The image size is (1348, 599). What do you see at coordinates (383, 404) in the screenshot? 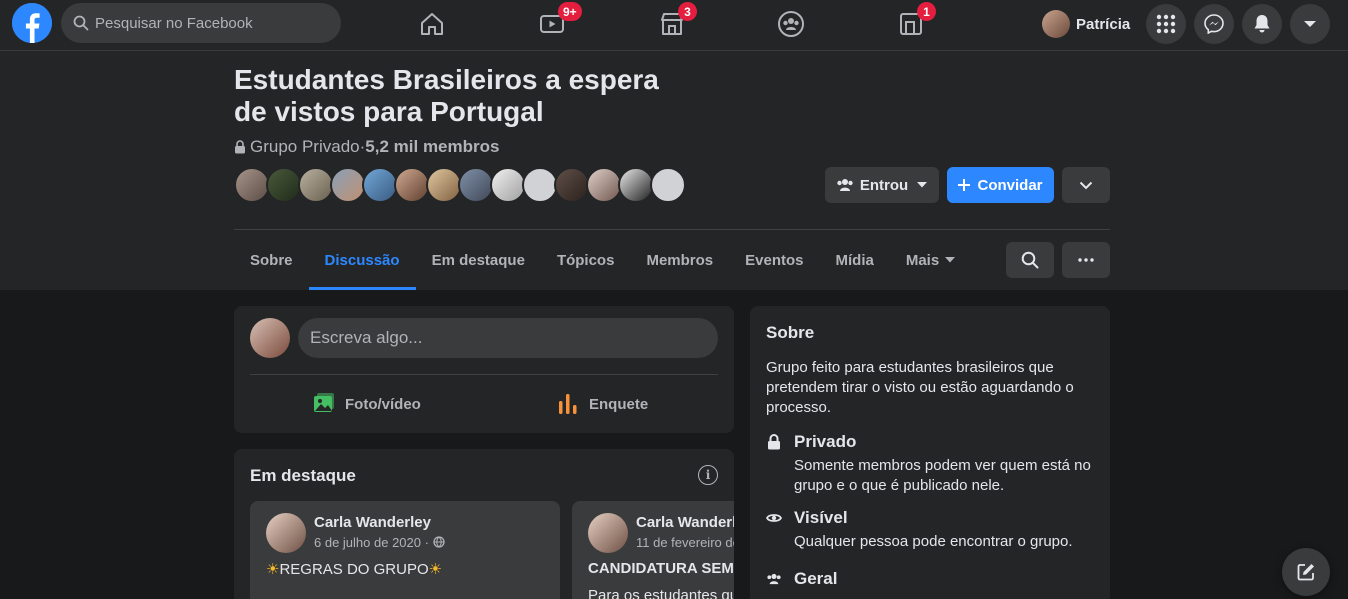
I see `photo-video-label: Foto/vídeo` at bounding box center [383, 404].